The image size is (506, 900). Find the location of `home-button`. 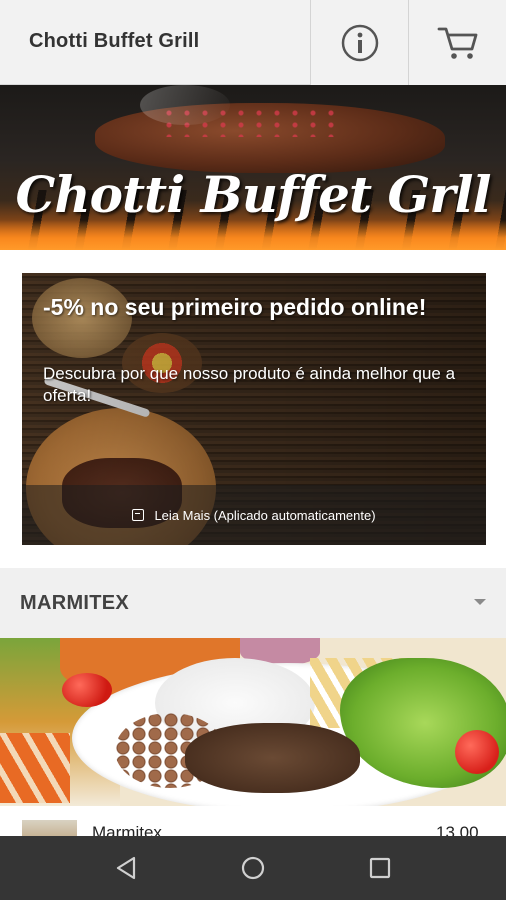

home-button is located at coordinates (253, 868).